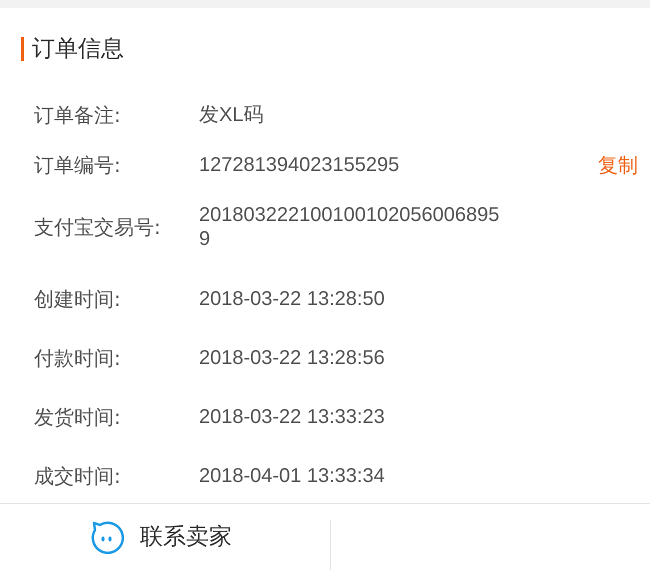  I want to click on field-value: 2018-03-22 13:28:50, so click(292, 299).